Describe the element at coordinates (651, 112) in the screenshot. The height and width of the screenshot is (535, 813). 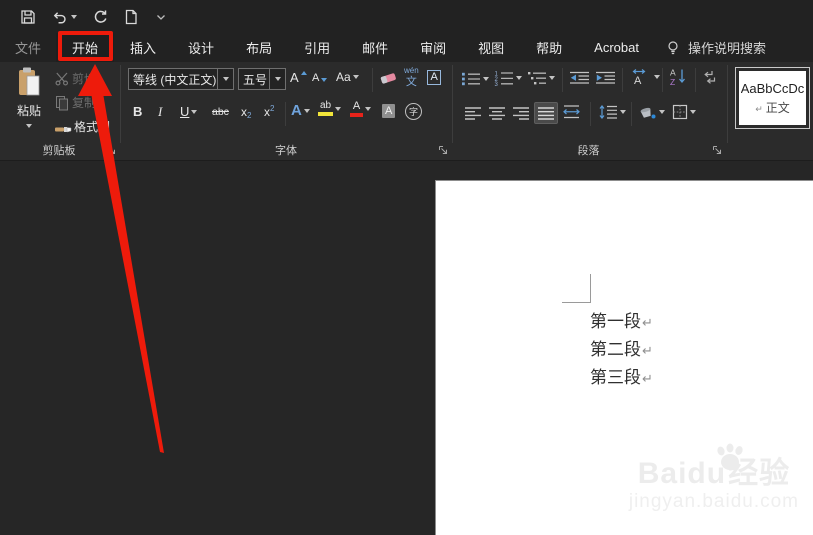
I see `shading-button` at that location.